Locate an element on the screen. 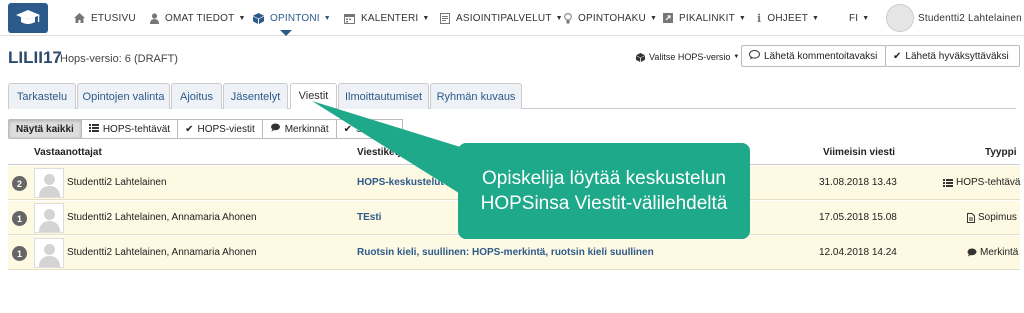 Image resolution: width=1024 pixels, height=313 pixels. subject-link: HOPS-keskustelut is located at coordinates (400, 182).